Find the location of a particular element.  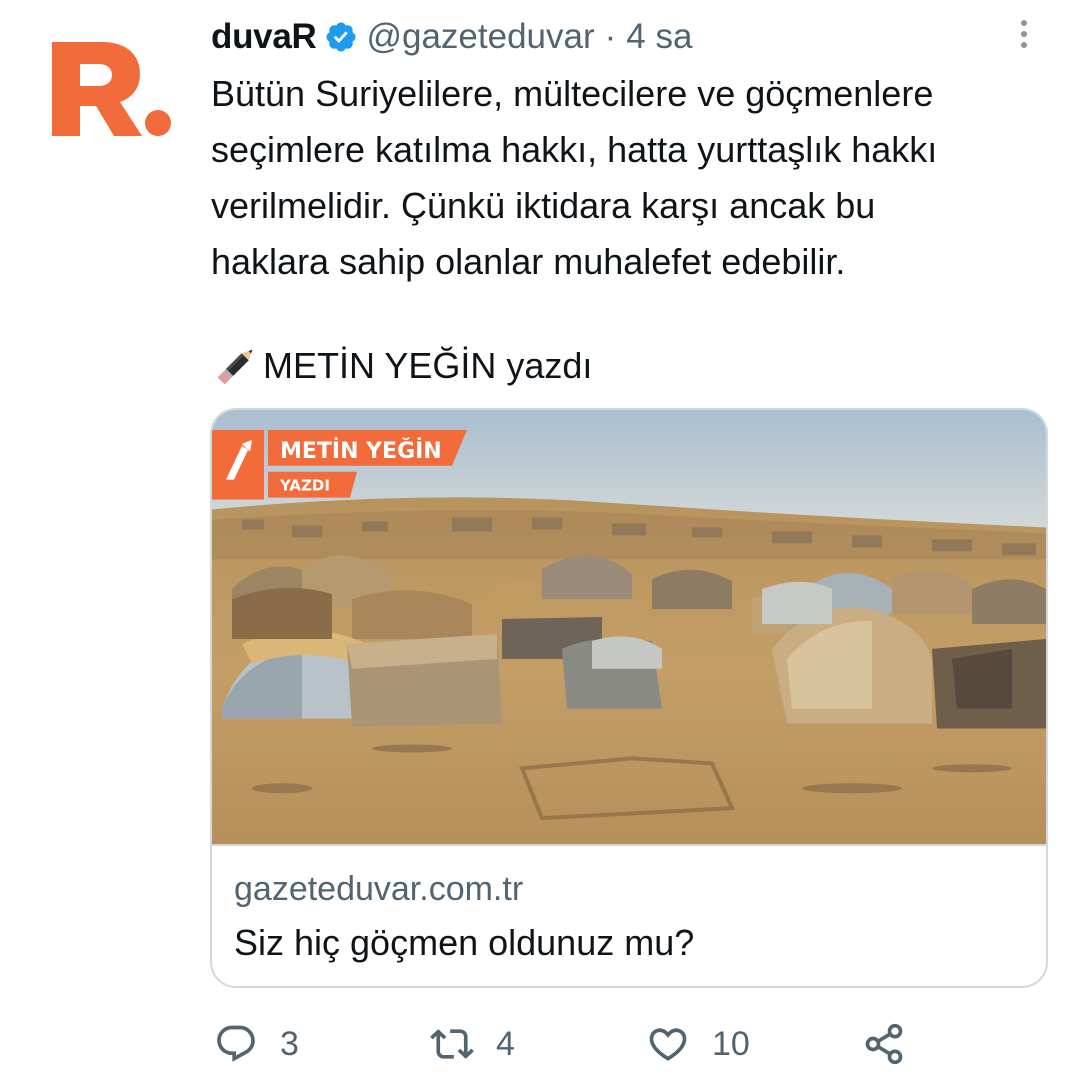

share-icon is located at coordinates (884, 1044).